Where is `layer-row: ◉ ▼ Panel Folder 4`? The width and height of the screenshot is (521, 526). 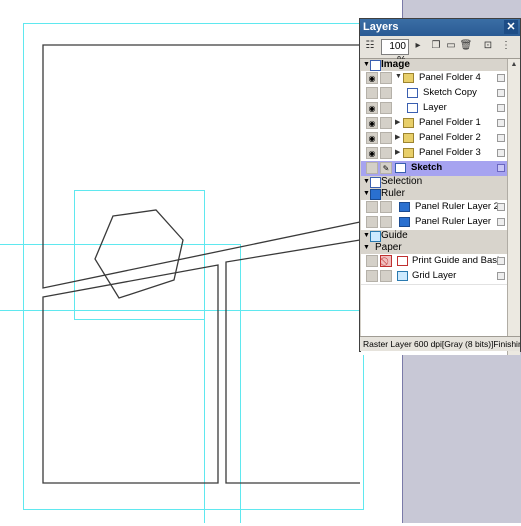 layer-row: ◉ ▼ Panel Folder 4 is located at coordinates (434, 79).